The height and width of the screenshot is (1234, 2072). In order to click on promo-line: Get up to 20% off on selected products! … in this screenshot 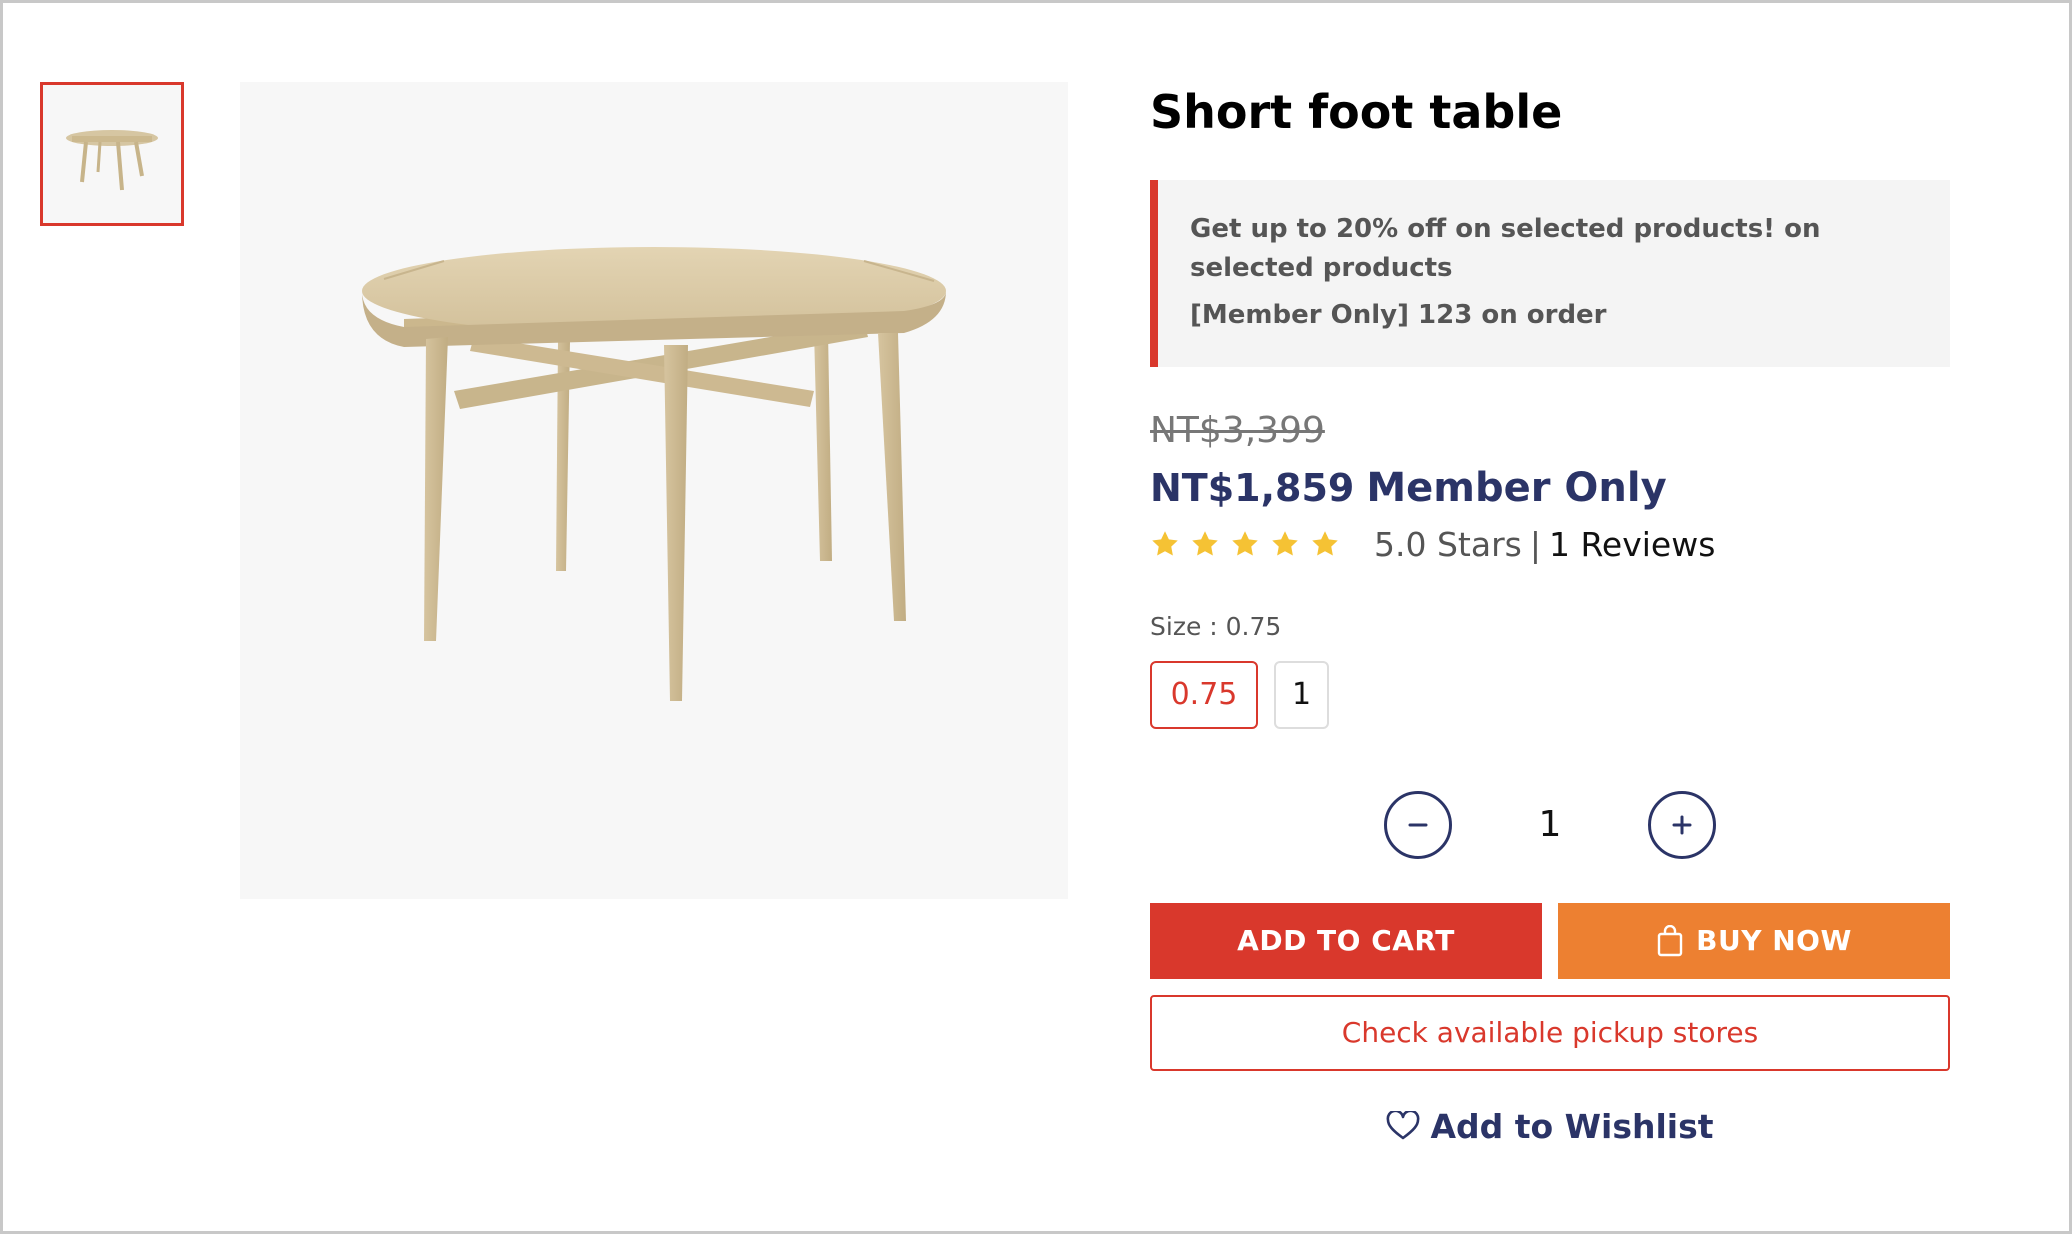, I will do `click(1505, 249)`.